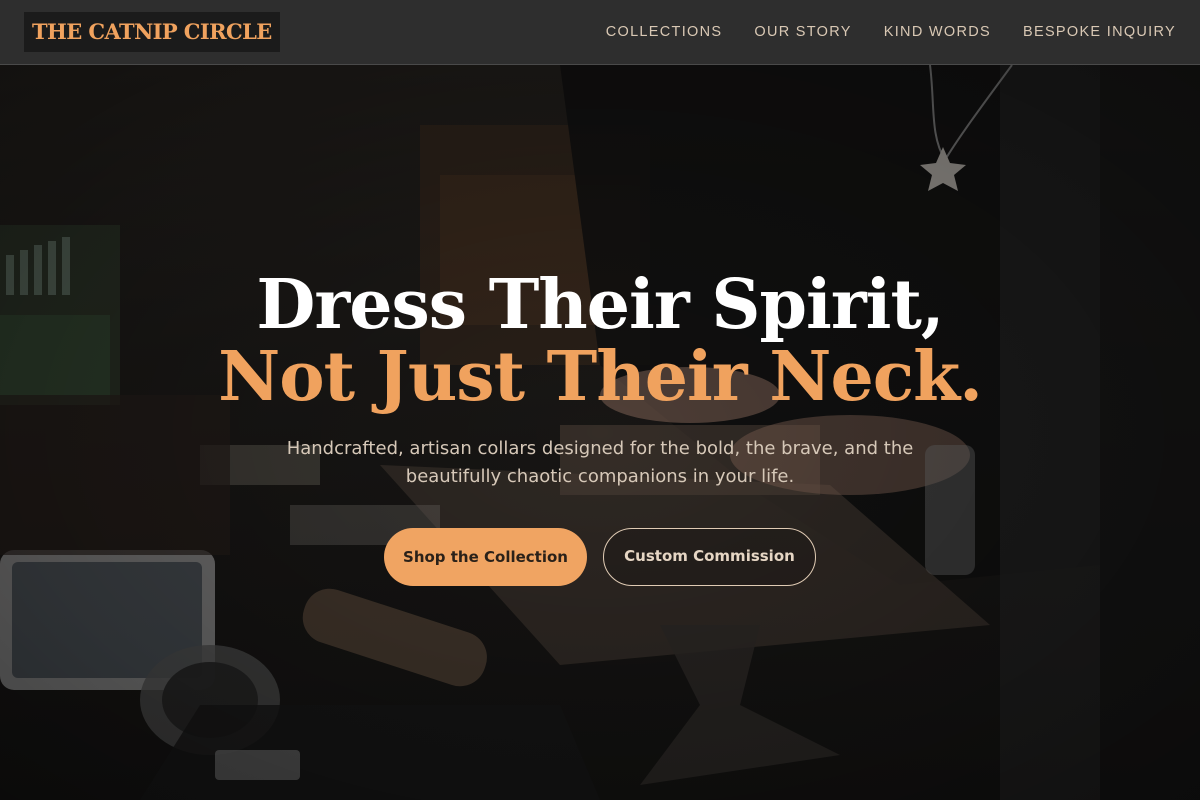 This screenshot has width=1200, height=800. Describe the element at coordinates (802, 32) in the screenshot. I see `nav-item-our-story: OUR STORY` at that location.